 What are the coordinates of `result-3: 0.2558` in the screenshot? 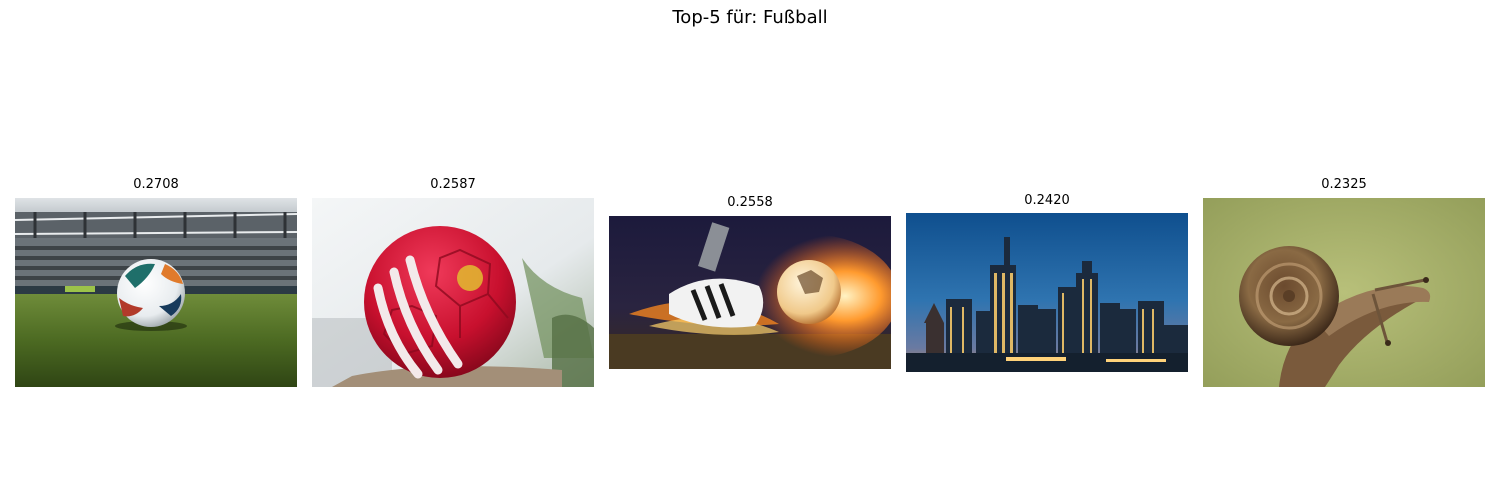 It's located at (750, 282).